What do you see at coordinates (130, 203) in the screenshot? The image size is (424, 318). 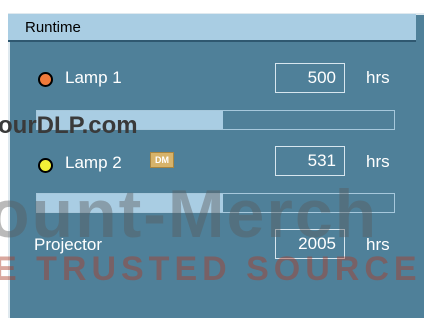 I see `lamp2-usage-fill` at bounding box center [130, 203].